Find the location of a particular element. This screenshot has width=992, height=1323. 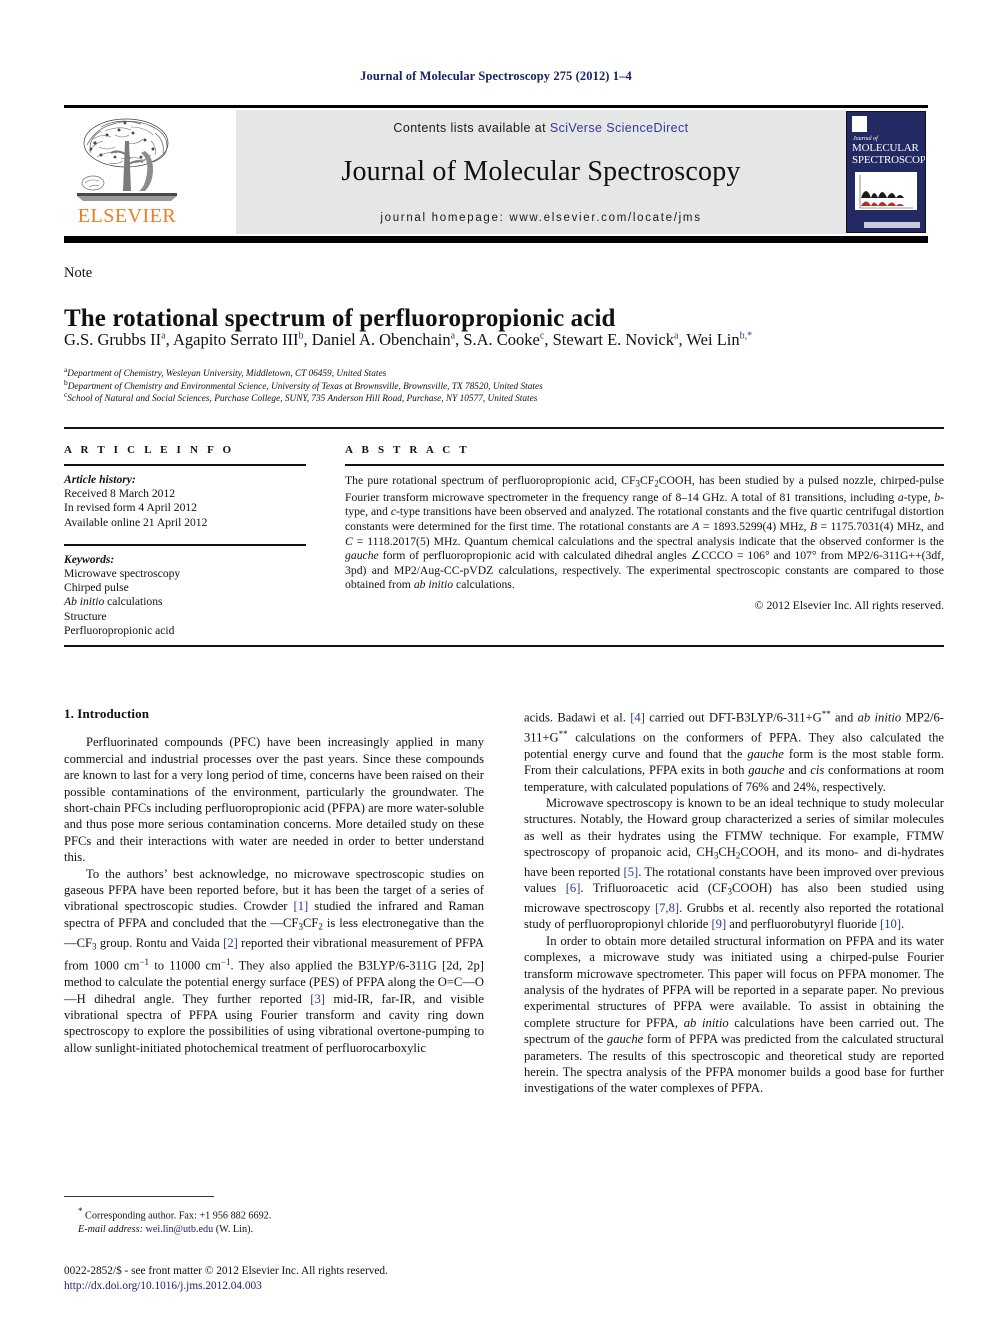

elsevier-wordmark: ELSEVIER is located at coordinates (127, 216).